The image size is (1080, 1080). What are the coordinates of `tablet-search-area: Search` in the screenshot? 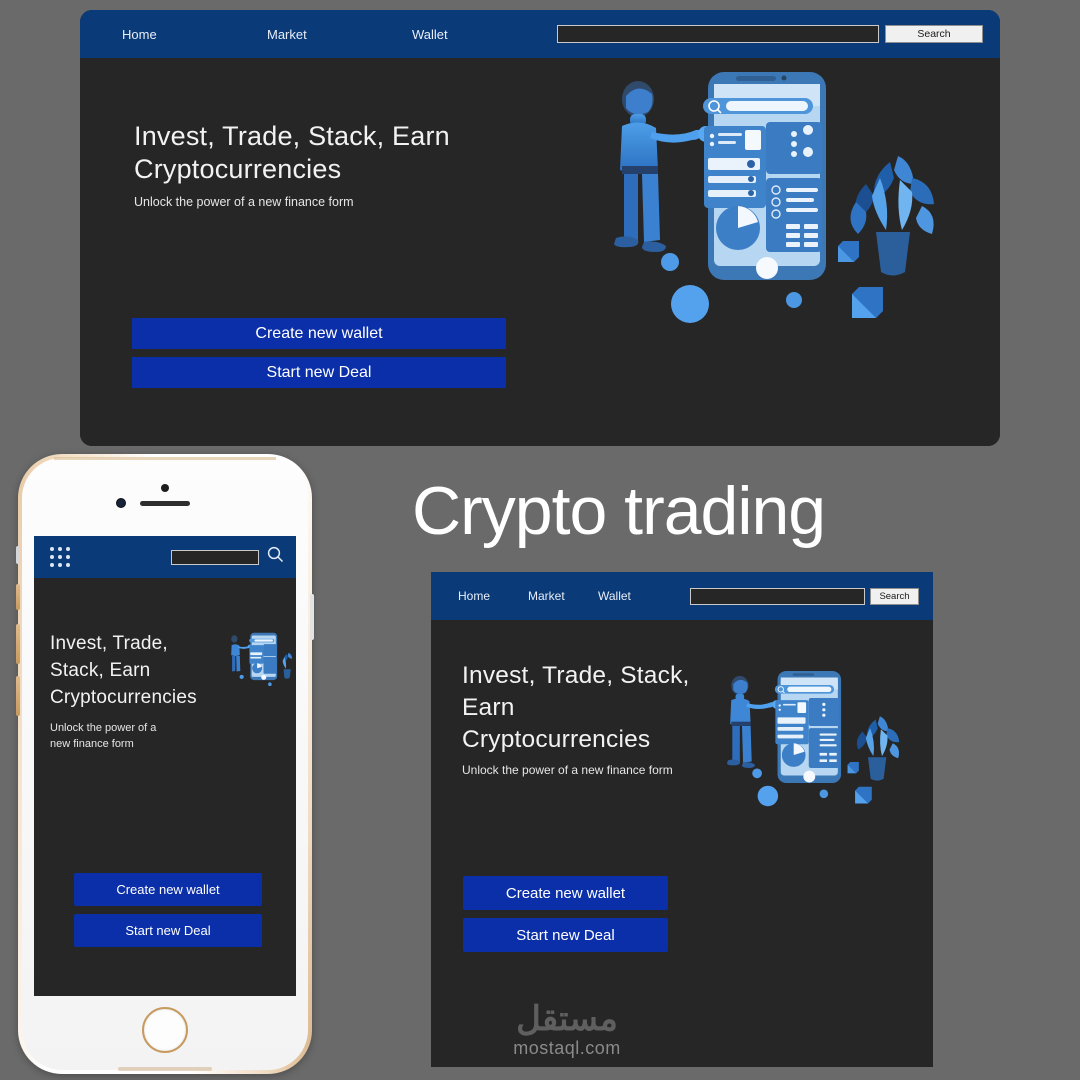 It's located at (804, 596).